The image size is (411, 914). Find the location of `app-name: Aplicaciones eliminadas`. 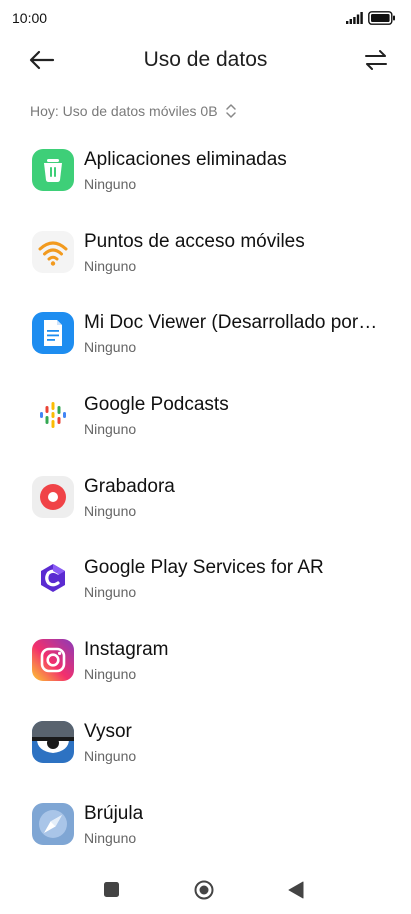

app-name: Aplicaciones eliminadas is located at coordinates (185, 159).